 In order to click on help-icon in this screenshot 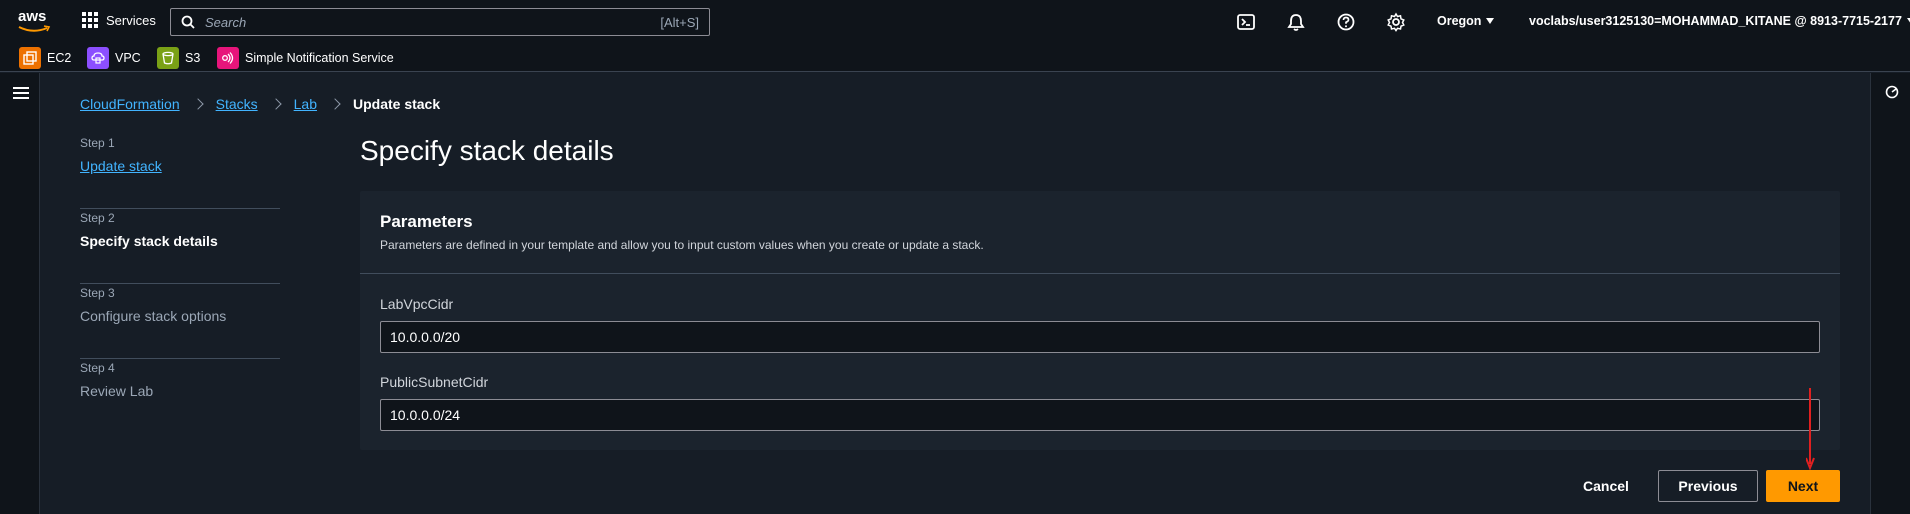, I will do `click(1346, 22)`.